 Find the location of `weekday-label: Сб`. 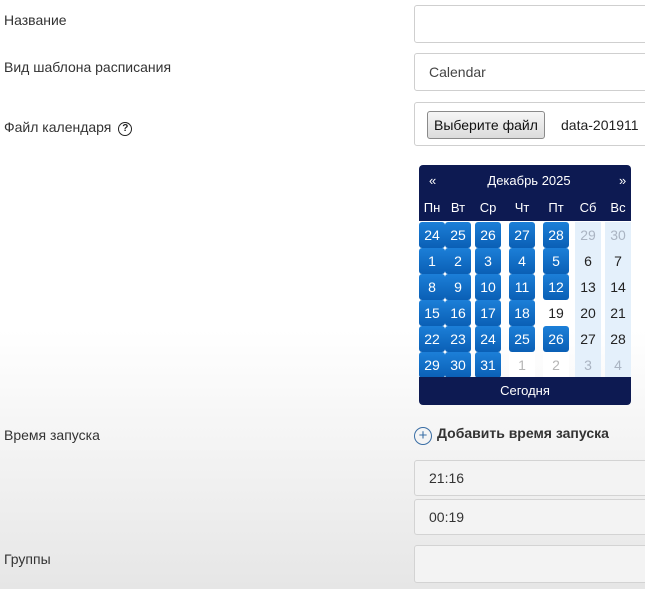

weekday-label: Сб is located at coordinates (588, 207).